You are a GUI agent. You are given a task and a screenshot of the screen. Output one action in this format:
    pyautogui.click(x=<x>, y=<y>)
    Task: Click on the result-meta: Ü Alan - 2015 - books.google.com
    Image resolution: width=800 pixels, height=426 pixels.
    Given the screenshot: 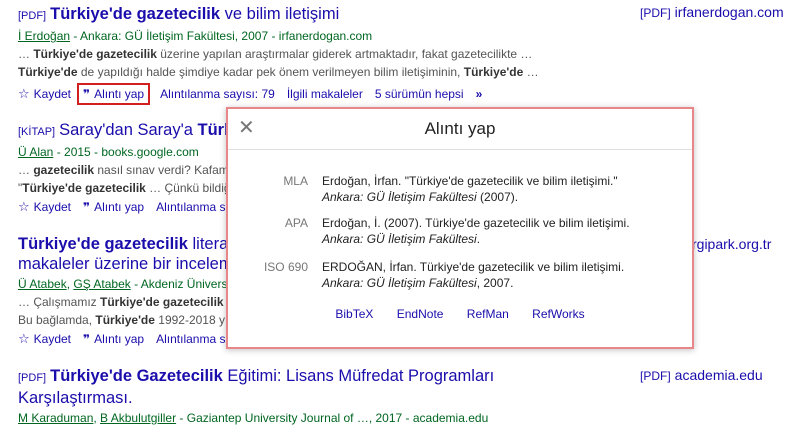 What is the action you would take?
    pyautogui.click(x=108, y=152)
    